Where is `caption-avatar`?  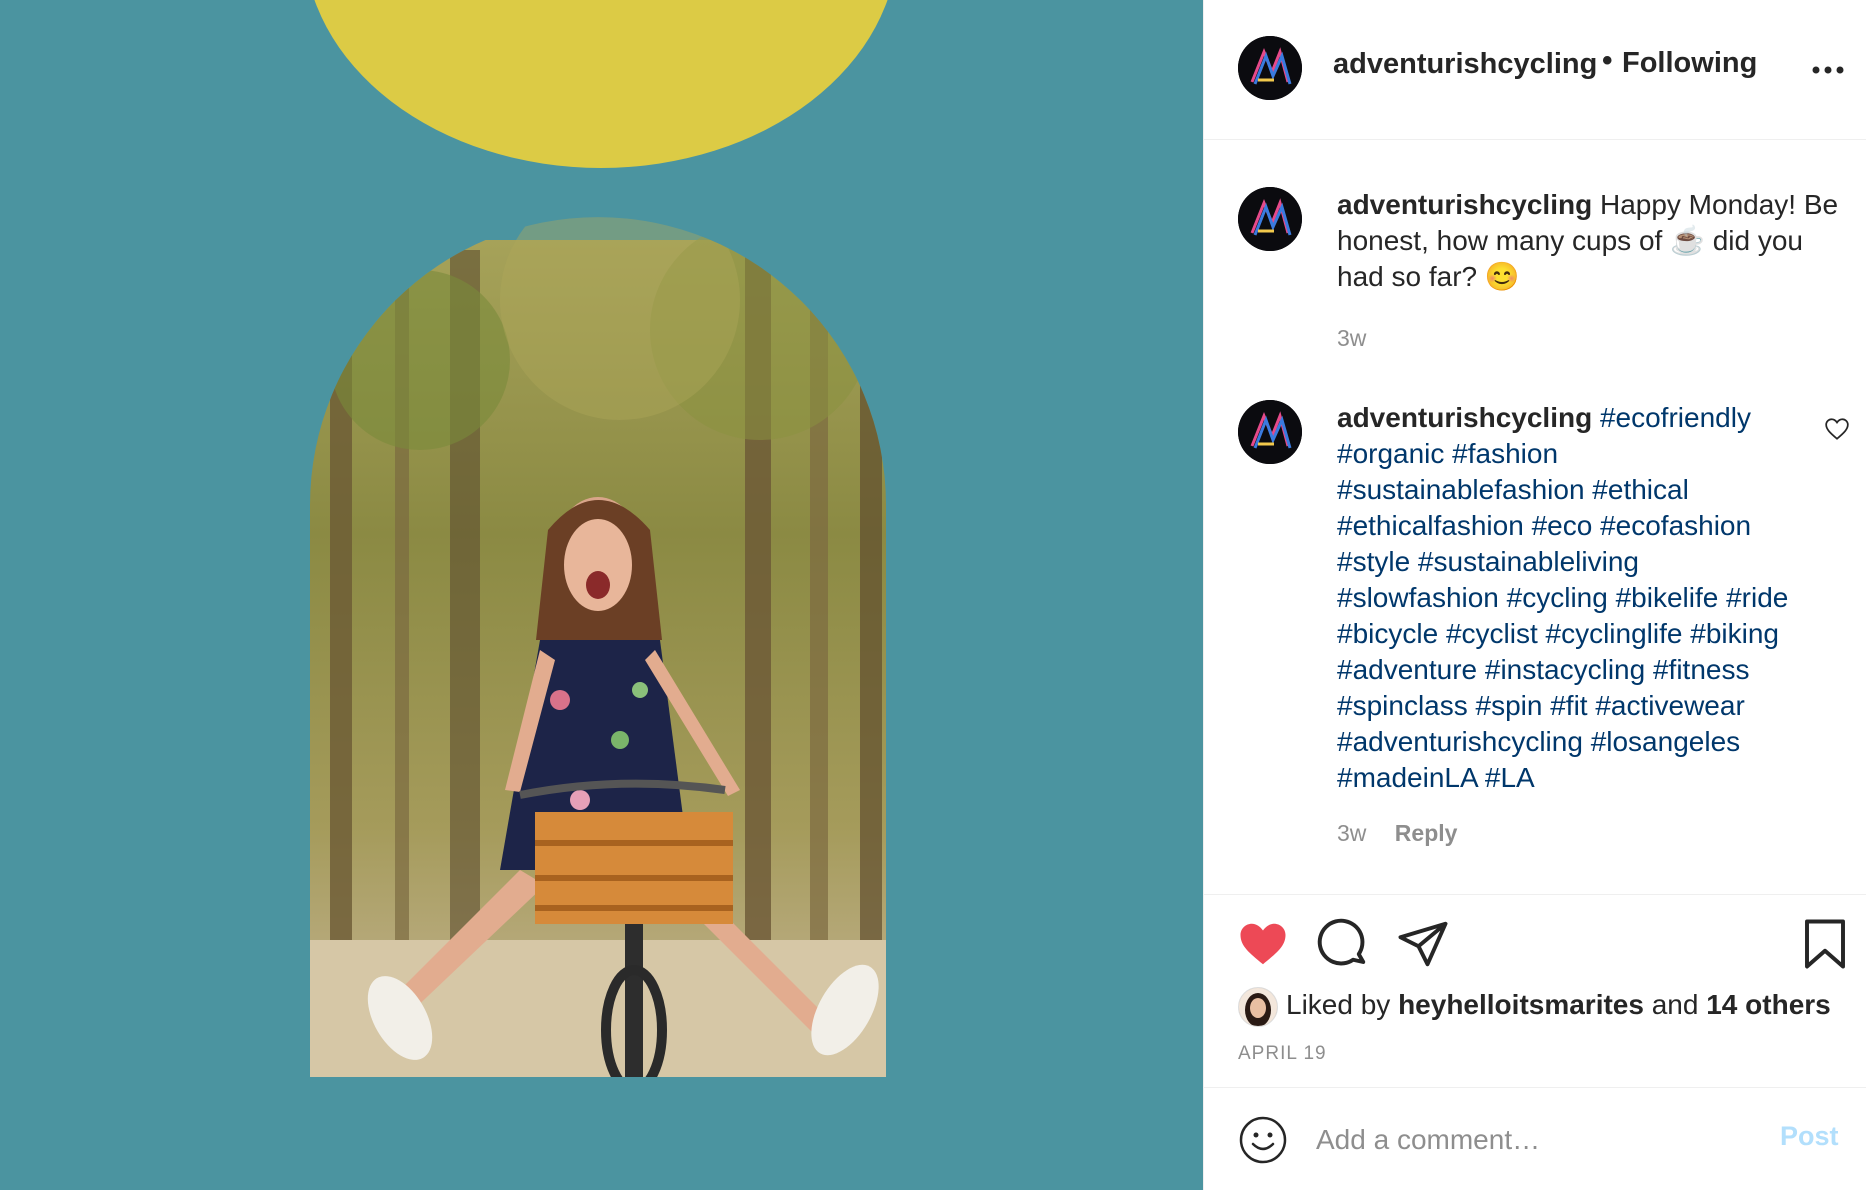 caption-avatar is located at coordinates (1270, 219).